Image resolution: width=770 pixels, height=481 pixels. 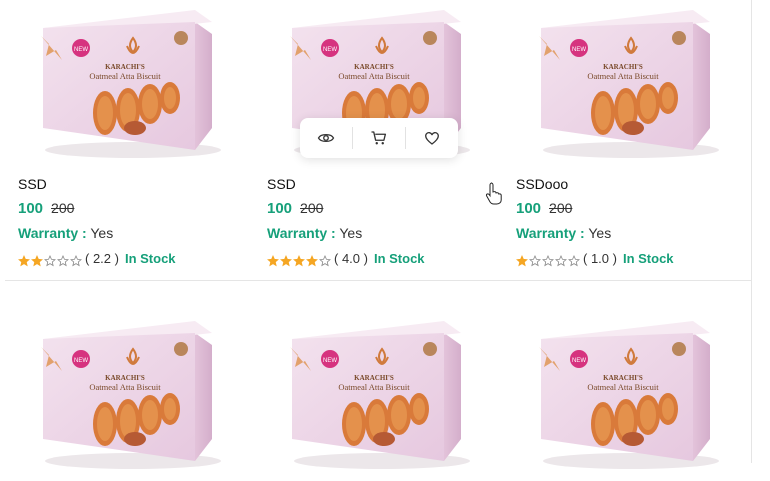 I want to click on rating-value: ( 2.2 ), so click(x=102, y=258).